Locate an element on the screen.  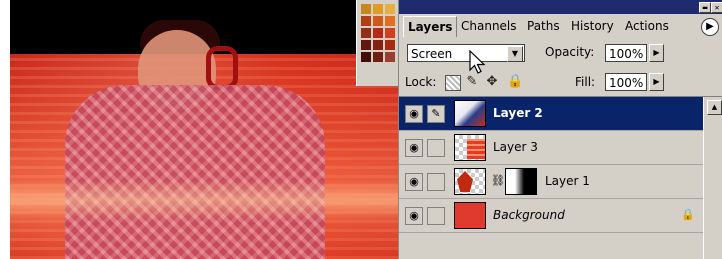
layer-name: Layer 3 is located at coordinates (515, 147).